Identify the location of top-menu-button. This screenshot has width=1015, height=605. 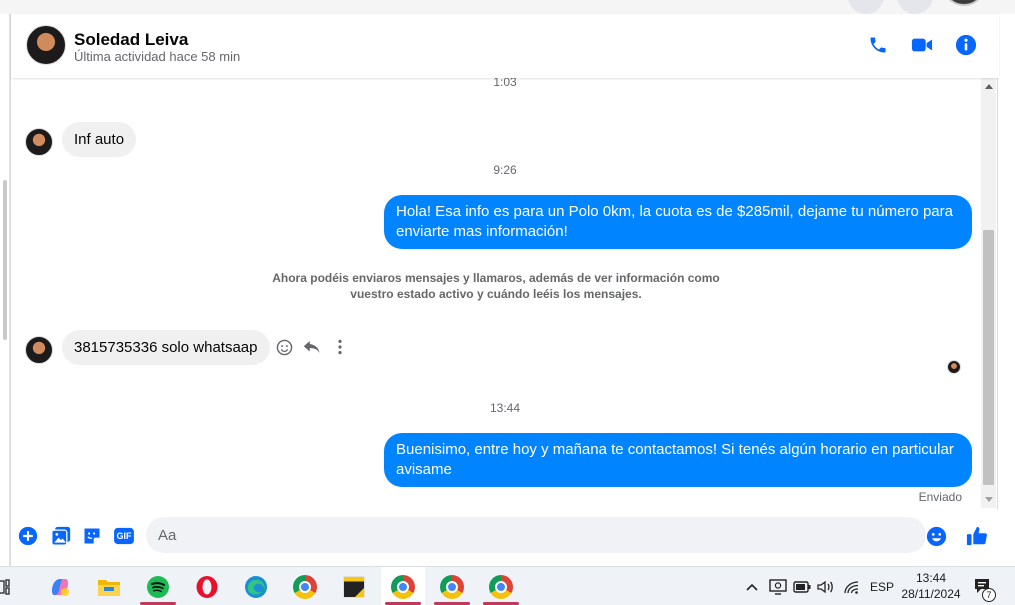
(866, 7).